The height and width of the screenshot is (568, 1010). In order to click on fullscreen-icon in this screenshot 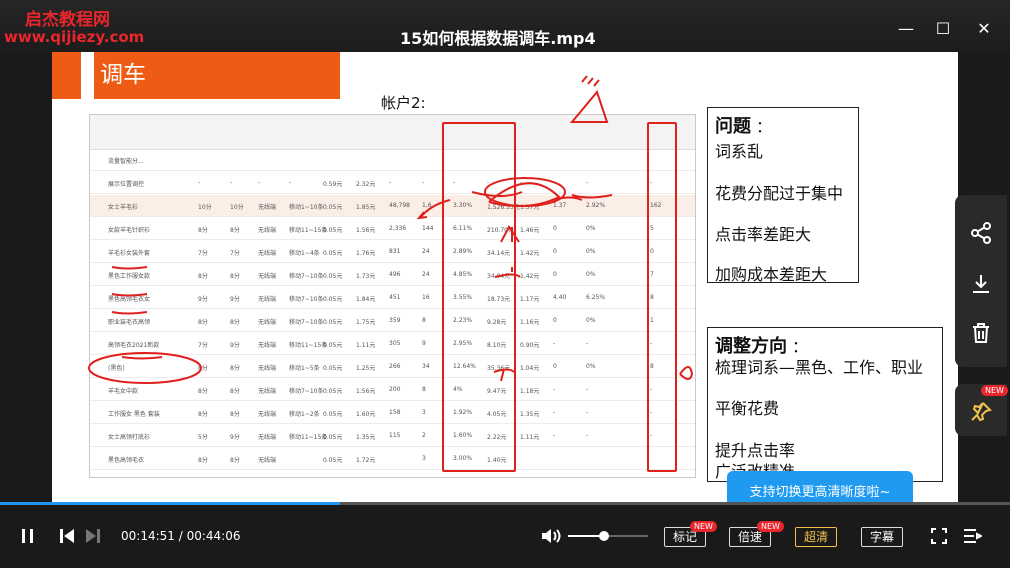, I will do `click(939, 536)`.